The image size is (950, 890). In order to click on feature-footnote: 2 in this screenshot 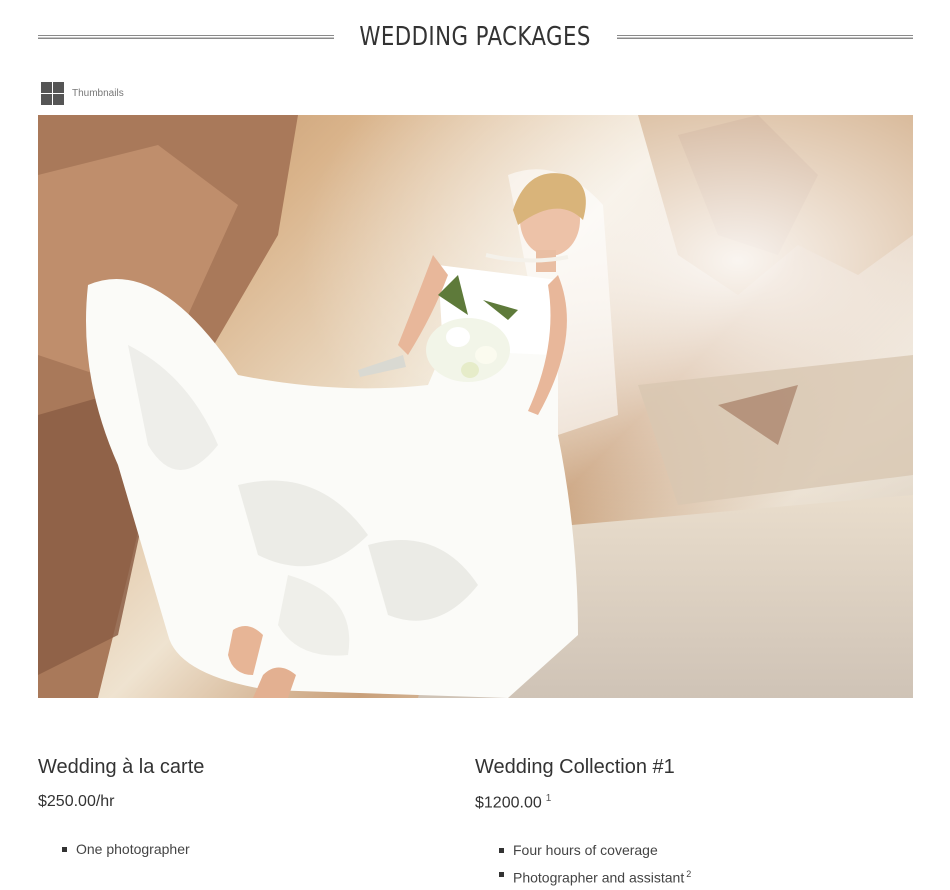, I will do `click(689, 874)`.